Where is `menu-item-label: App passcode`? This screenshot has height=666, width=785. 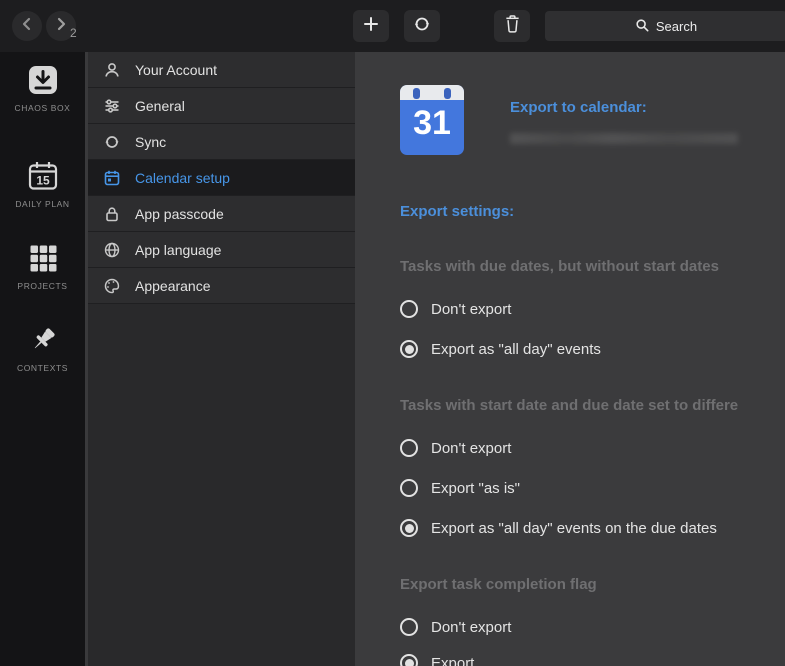 menu-item-label: App passcode is located at coordinates (179, 213).